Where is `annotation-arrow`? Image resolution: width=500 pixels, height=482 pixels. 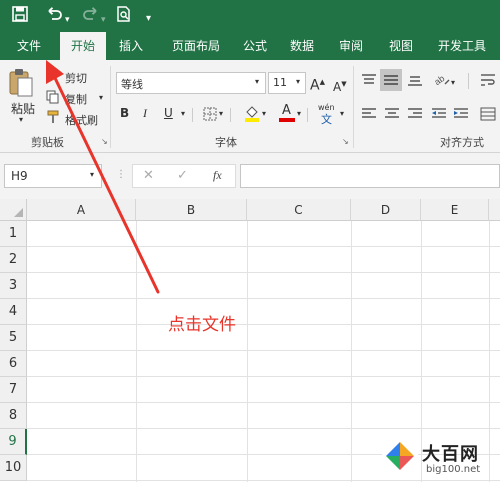
annotation-arrow is located at coordinates (103, 177).